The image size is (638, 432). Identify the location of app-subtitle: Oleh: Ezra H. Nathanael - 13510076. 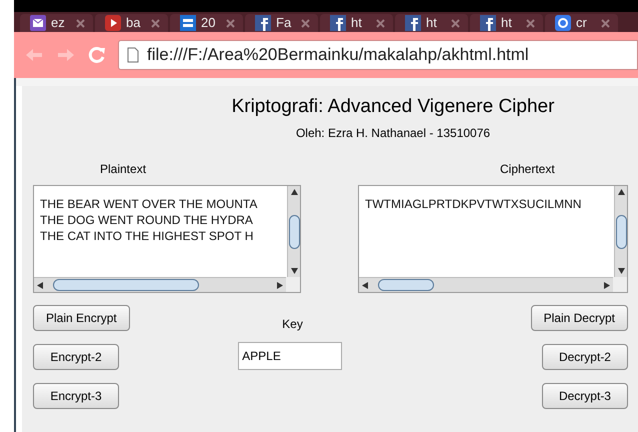
(393, 133).